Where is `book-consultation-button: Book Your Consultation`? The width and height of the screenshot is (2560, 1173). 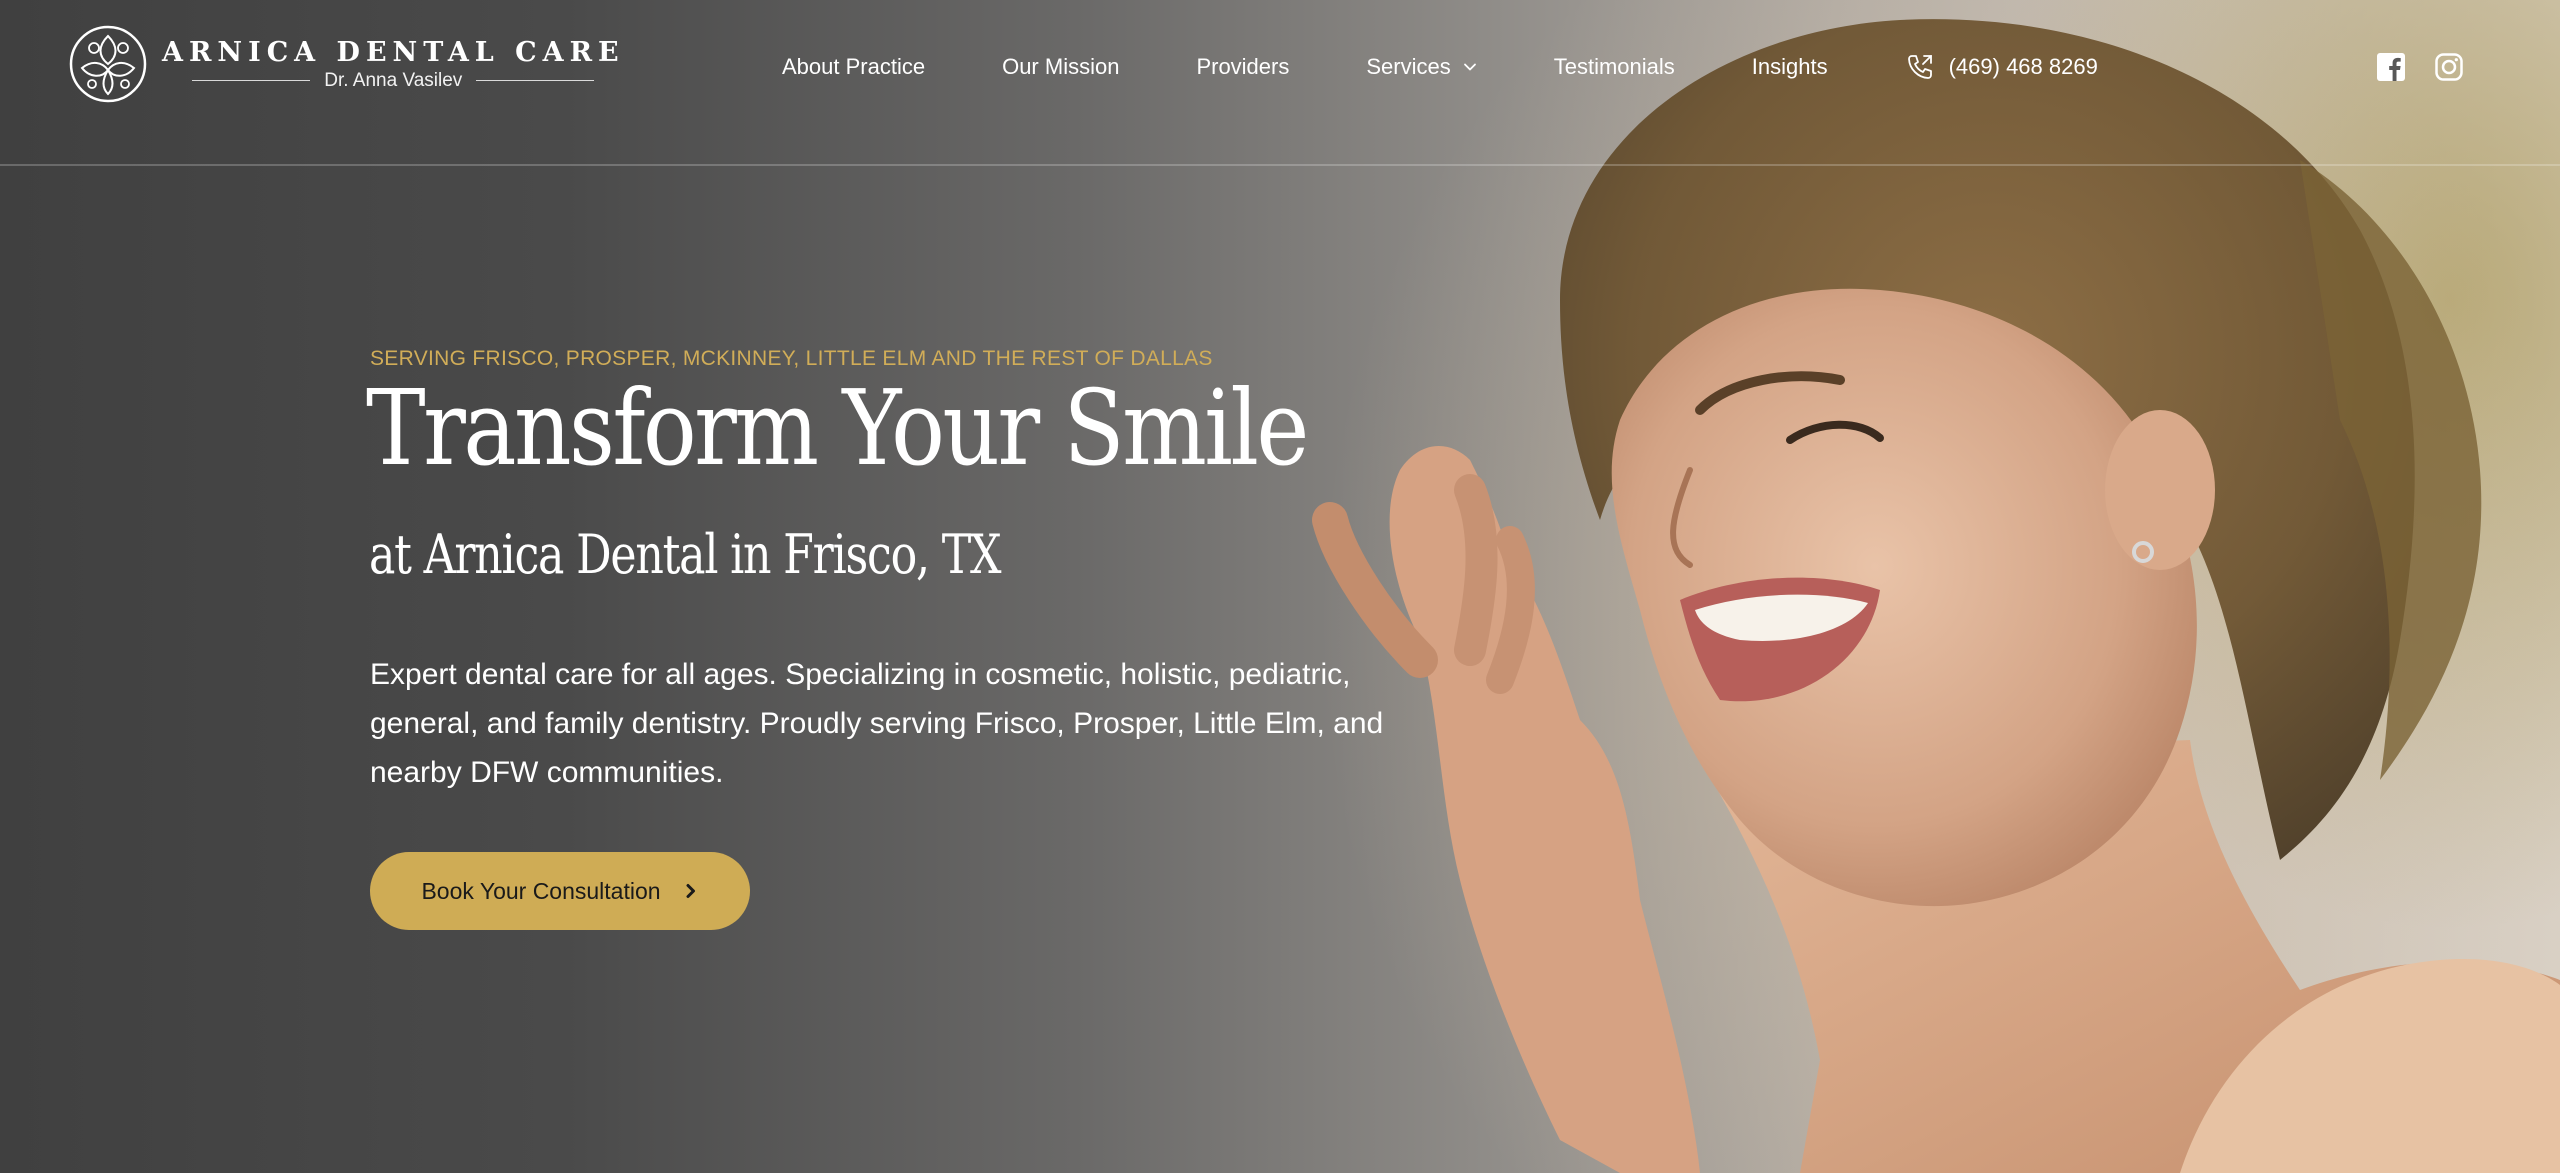
book-consultation-button: Book Your Consultation is located at coordinates (560, 891).